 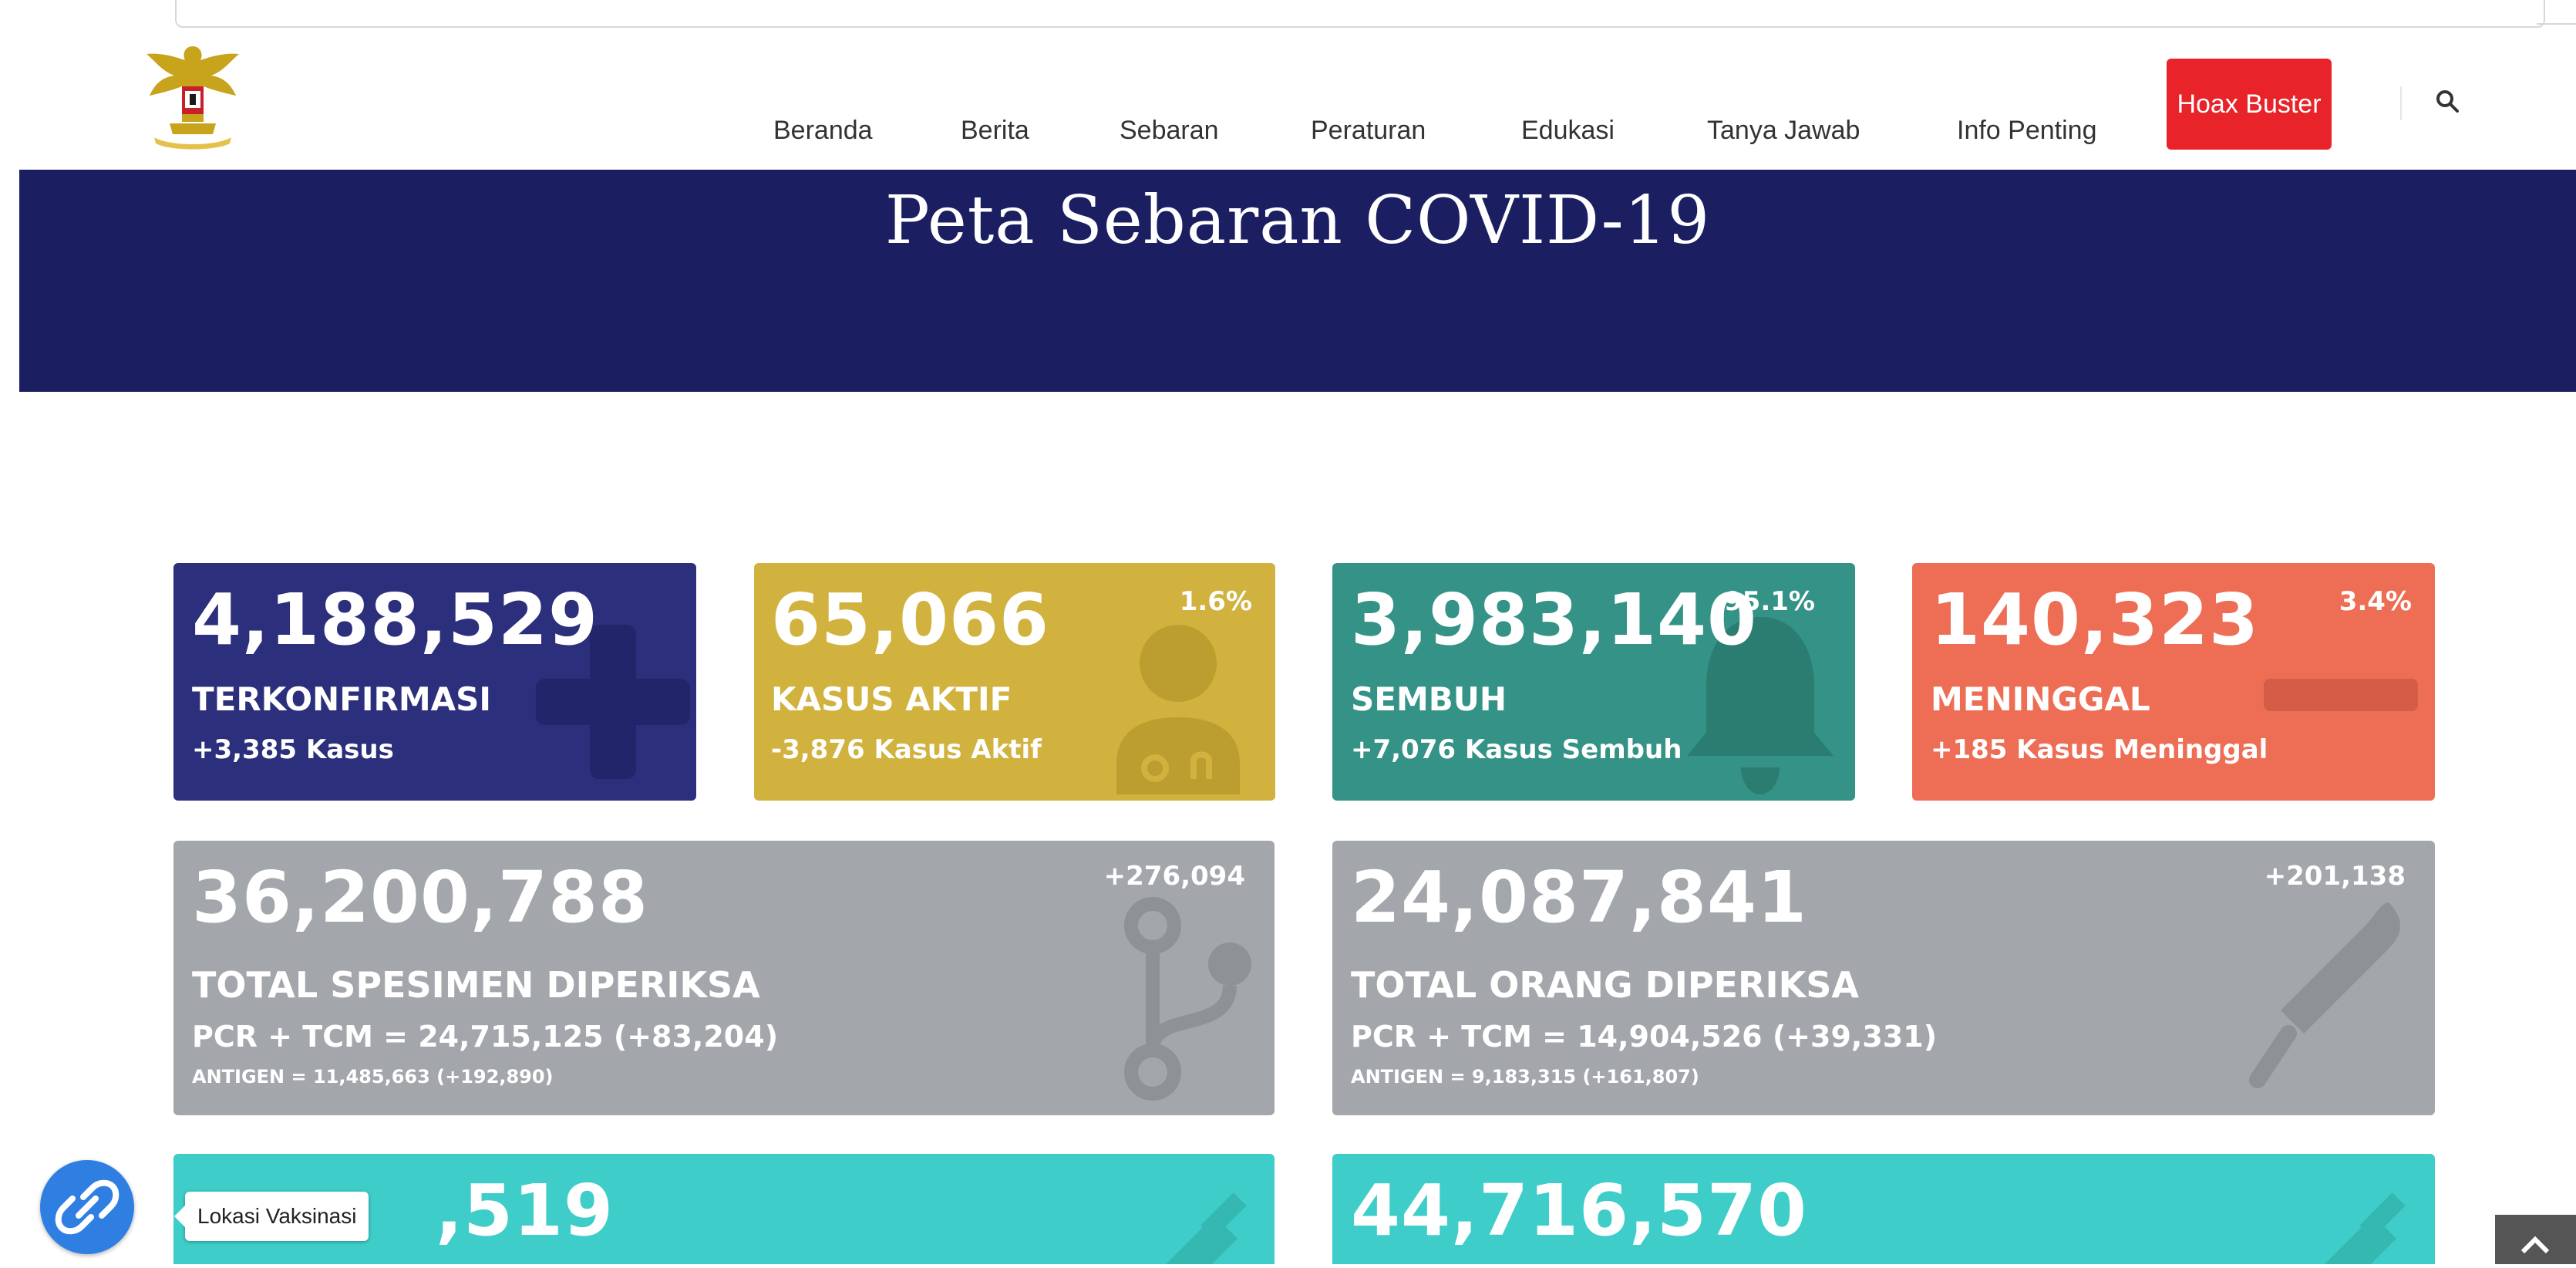 I want to click on nav-sebaran: Sebaran, so click(x=1169, y=131).